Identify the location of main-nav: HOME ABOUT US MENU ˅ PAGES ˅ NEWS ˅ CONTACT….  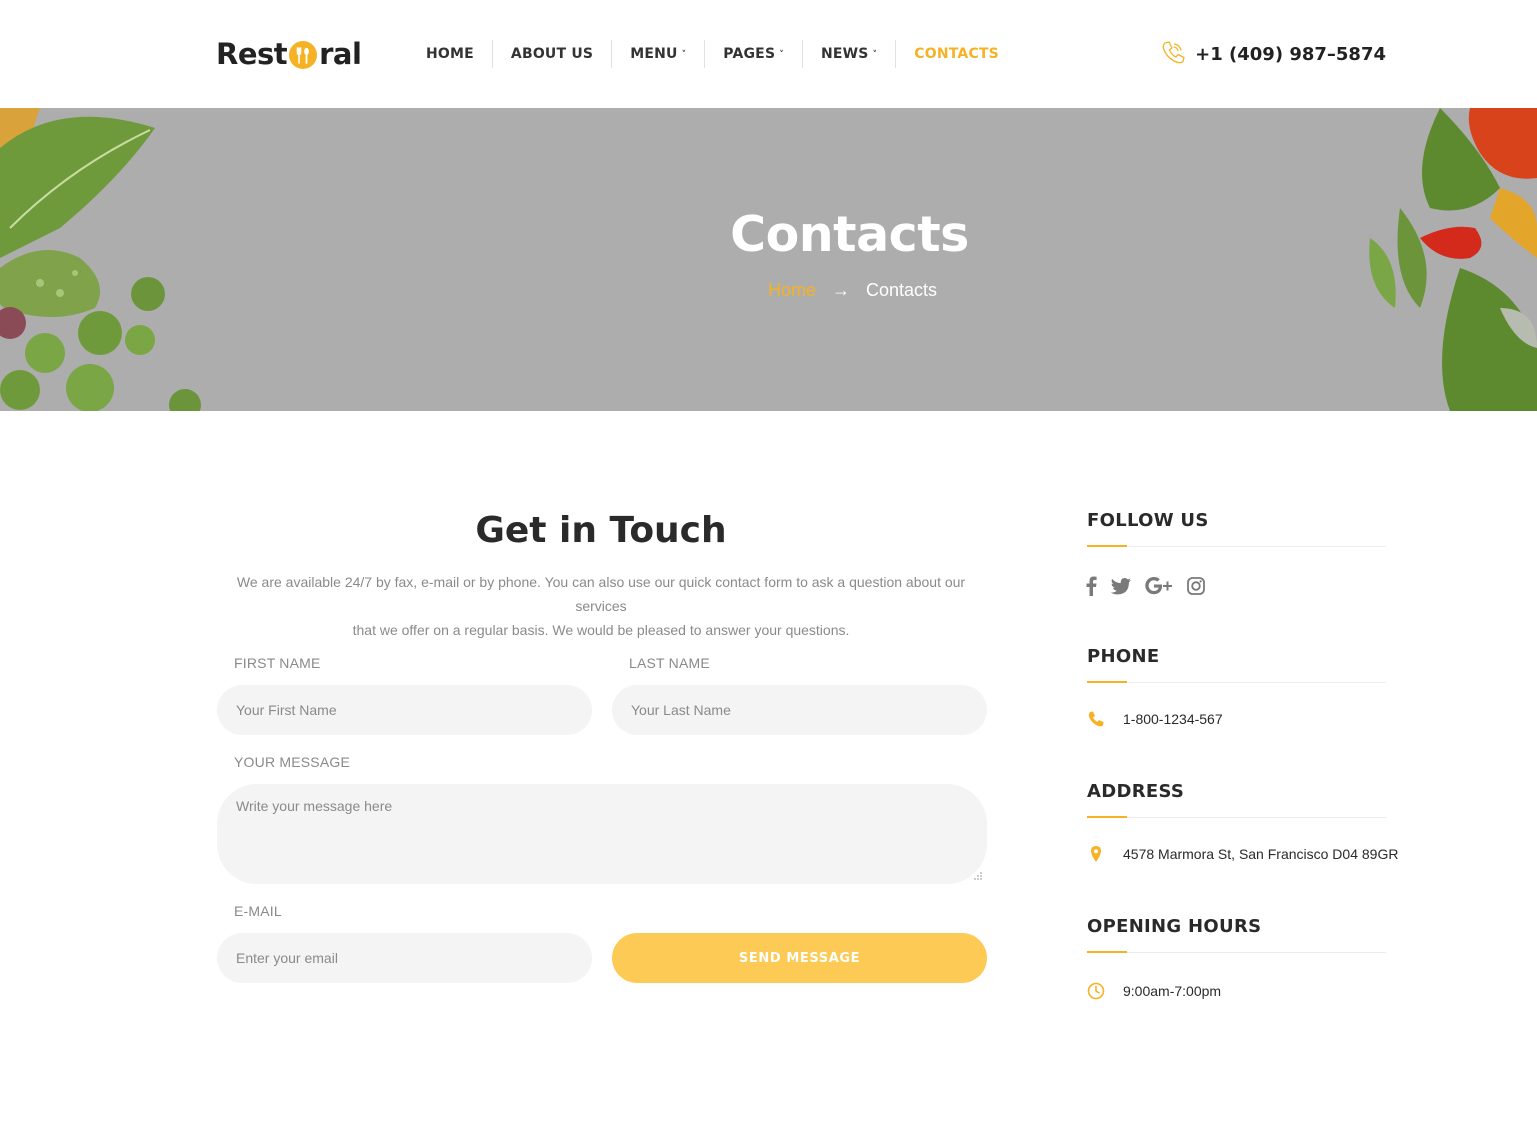
(712, 54).